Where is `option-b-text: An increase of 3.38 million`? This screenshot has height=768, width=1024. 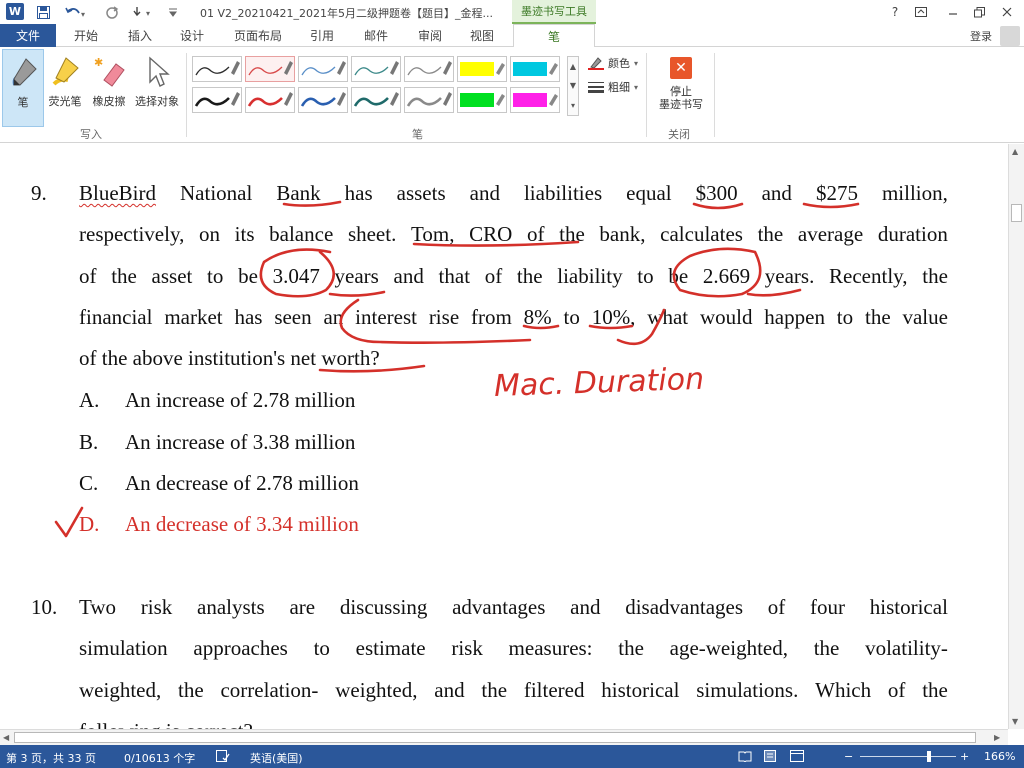 option-b-text: An increase of 3.38 million is located at coordinates (240, 442).